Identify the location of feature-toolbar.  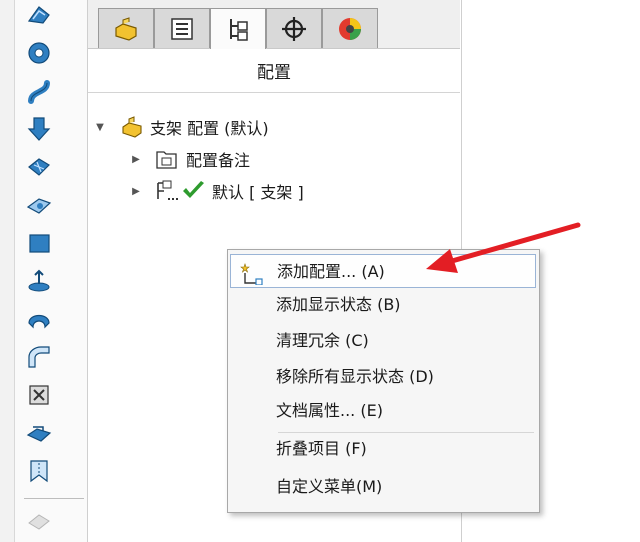
(51, 271).